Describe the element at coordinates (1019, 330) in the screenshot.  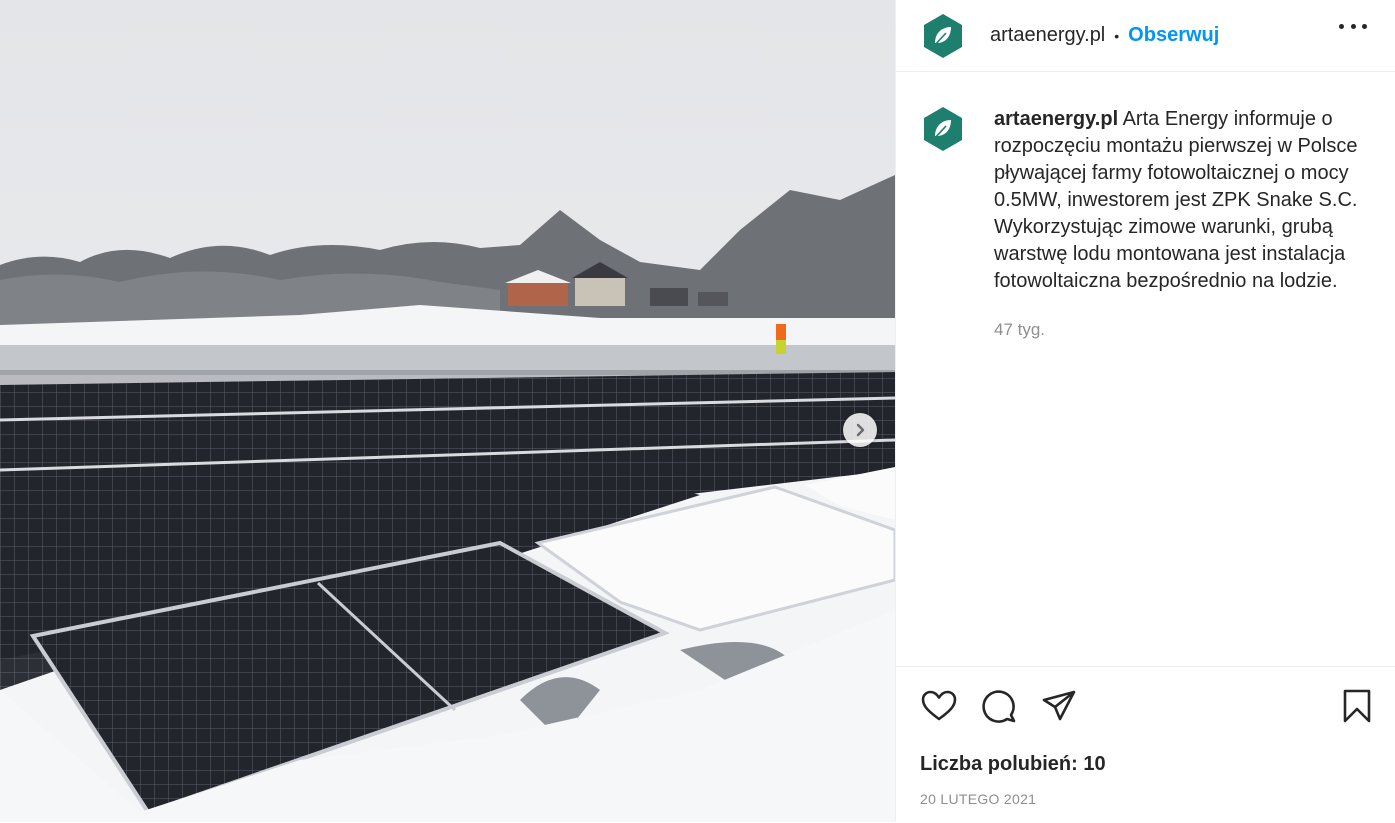
I see `time-ago: 47 tyg.` at that location.